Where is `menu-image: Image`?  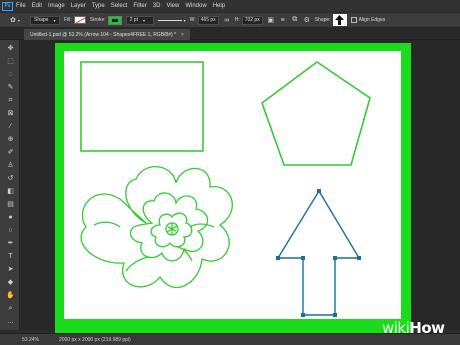 menu-image: Image is located at coordinates (56, 6).